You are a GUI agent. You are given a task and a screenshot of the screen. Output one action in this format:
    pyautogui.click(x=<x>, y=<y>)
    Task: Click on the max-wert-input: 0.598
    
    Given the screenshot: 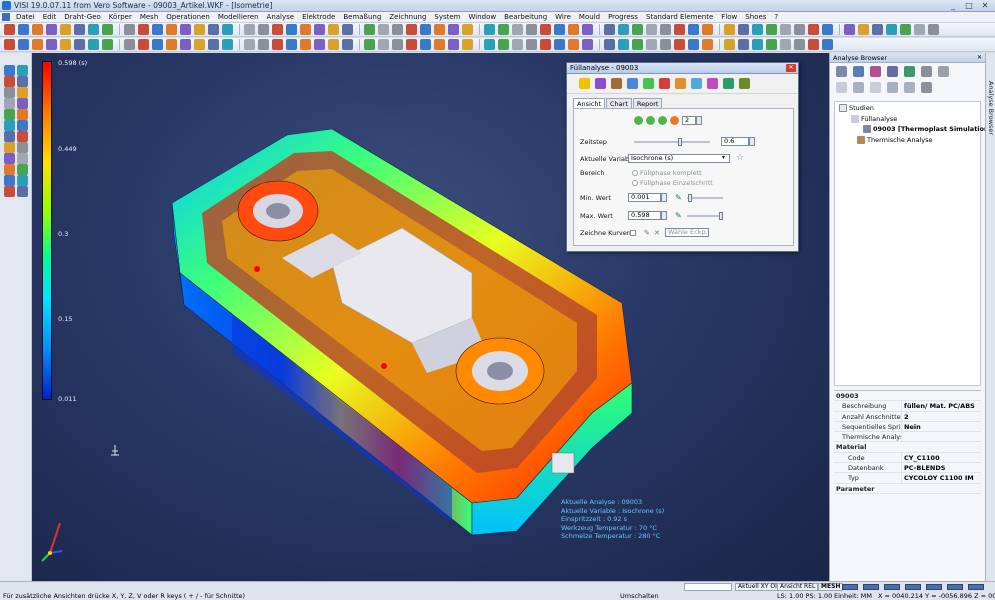 What is the action you would take?
    pyautogui.click(x=644, y=215)
    